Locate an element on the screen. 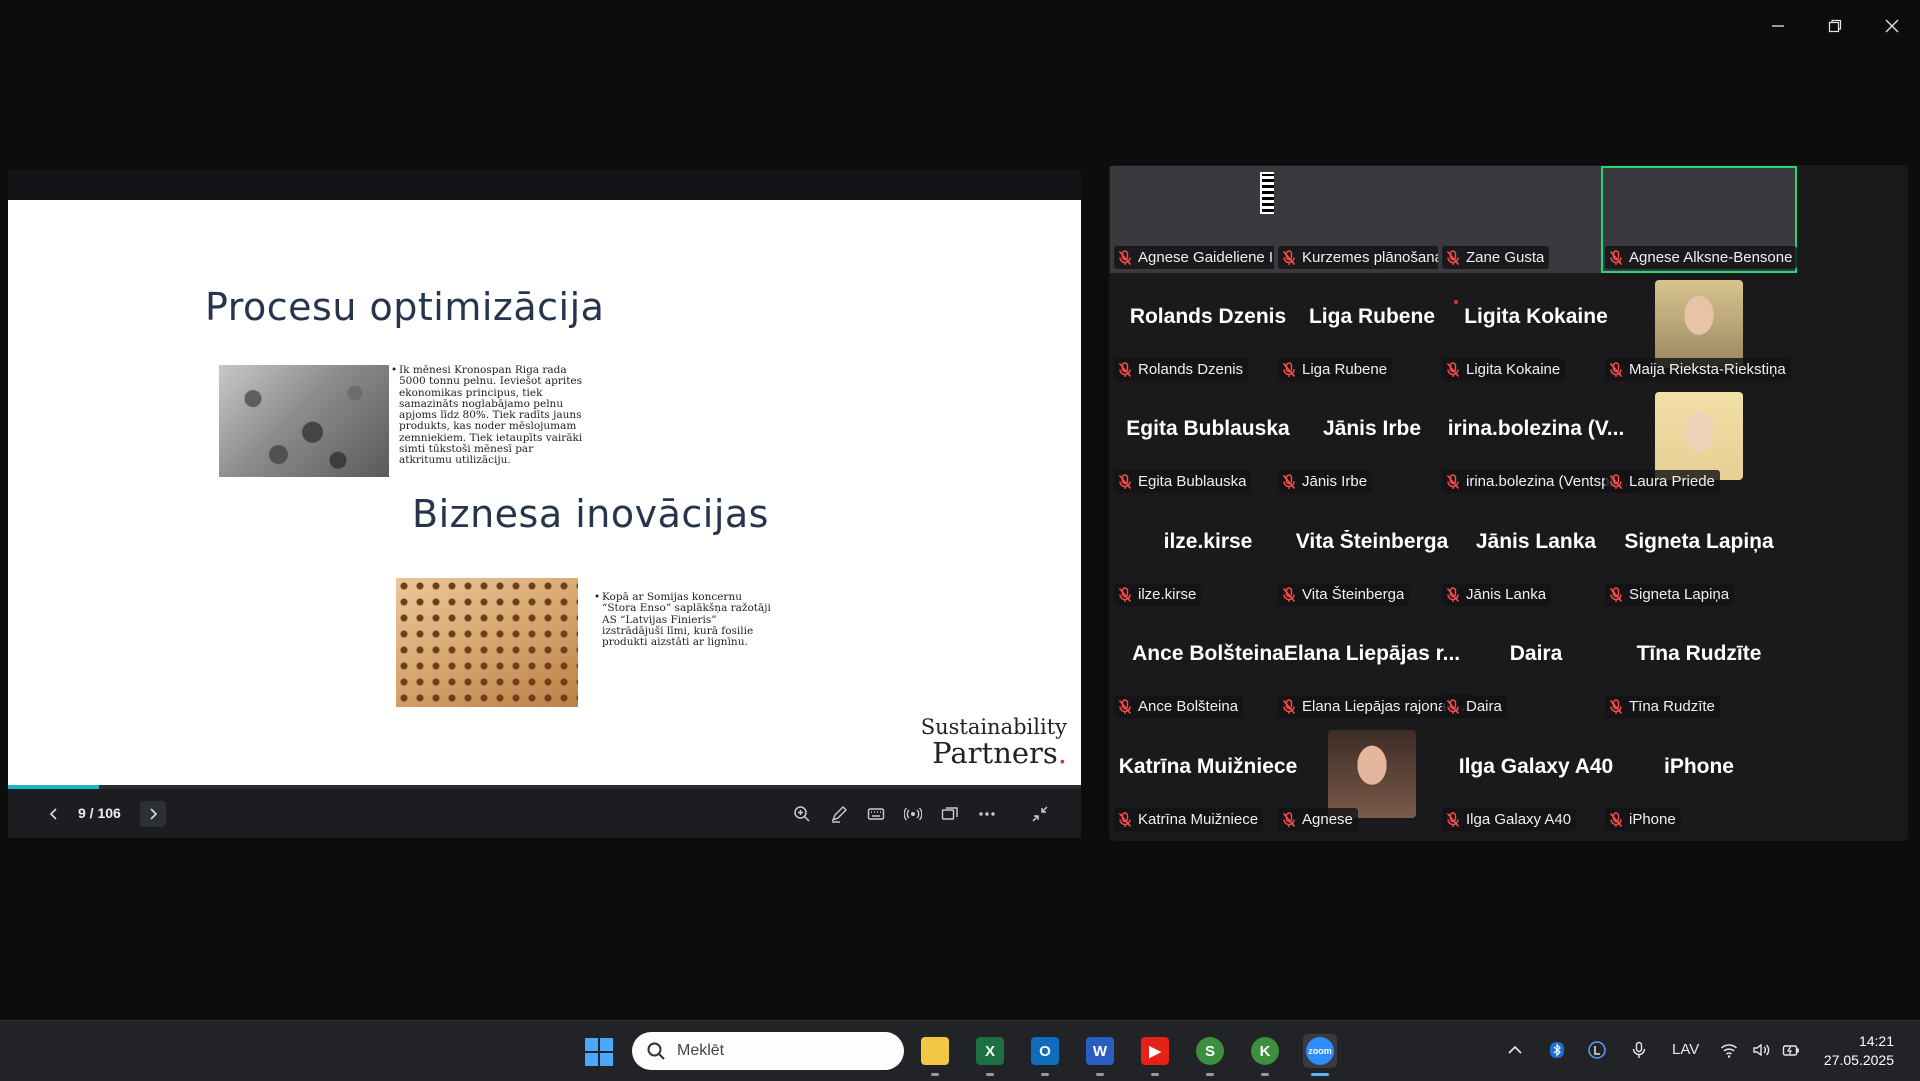 The width and height of the screenshot is (1920, 1081). account-tray is located at coordinates (1597, 1050).